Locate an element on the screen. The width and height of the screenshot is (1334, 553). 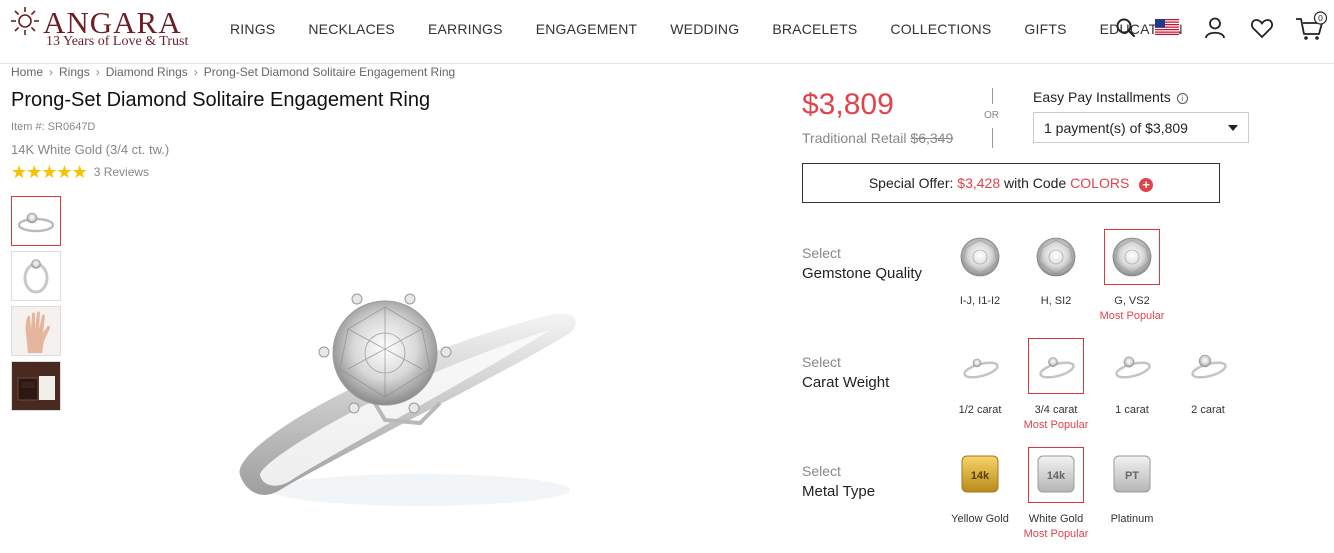
cart-count: 0 is located at coordinates (1320, 18).